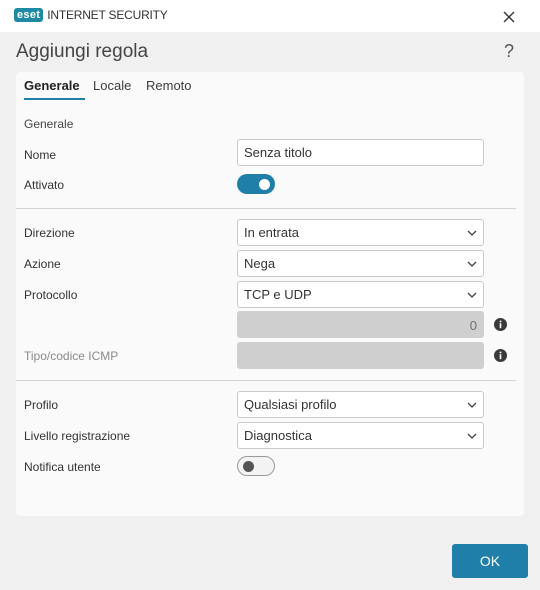 This screenshot has height=590, width=540. I want to click on tab-generale: Generale, so click(52, 85).